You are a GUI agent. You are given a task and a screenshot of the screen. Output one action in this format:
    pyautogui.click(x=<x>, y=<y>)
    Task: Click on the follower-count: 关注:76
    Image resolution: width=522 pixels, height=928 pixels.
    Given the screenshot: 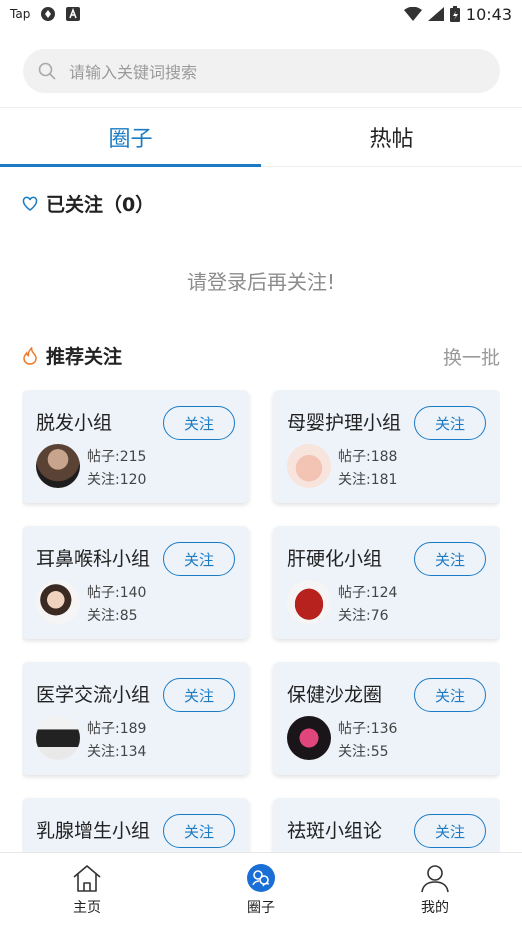 What is the action you would take?
    pyautogui.click(x=363, y=616)
    